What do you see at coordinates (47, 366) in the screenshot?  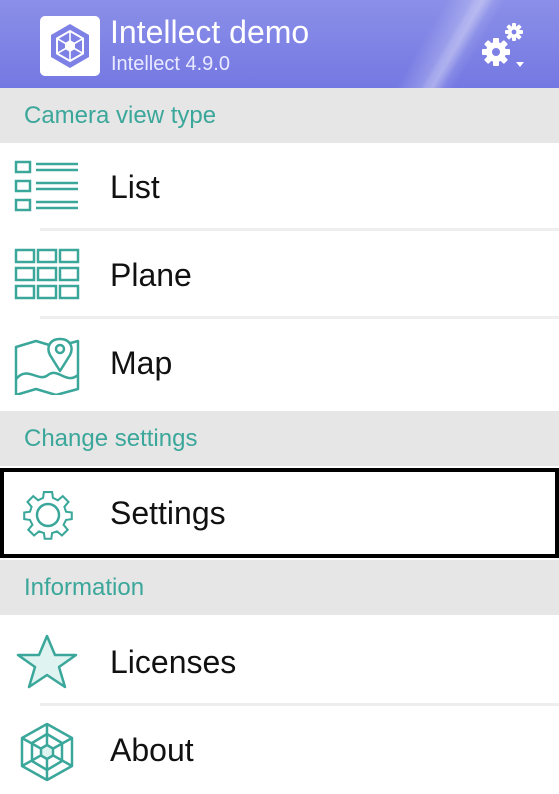 I see `map-pin-icon` at bounding box center [47, 366].